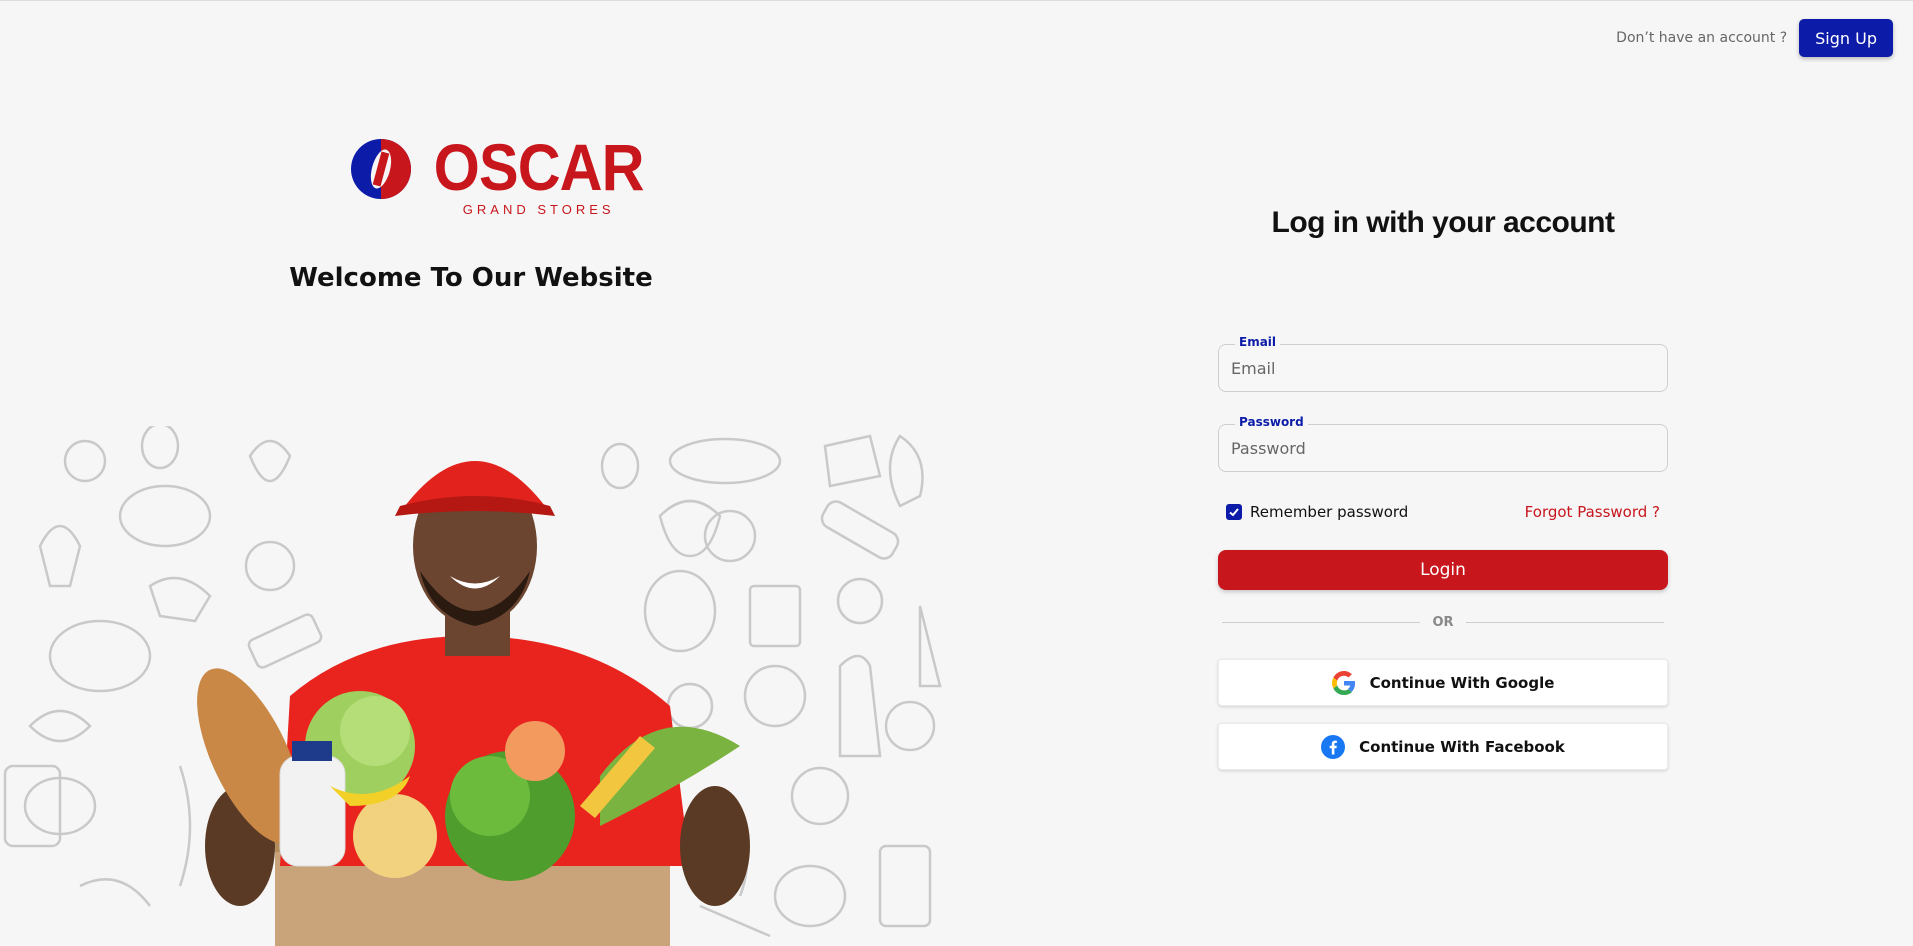  Describe the element at coordinates (538, 209) in the screenshot. I see `brand-tagline: GRAND STORES` at that location.